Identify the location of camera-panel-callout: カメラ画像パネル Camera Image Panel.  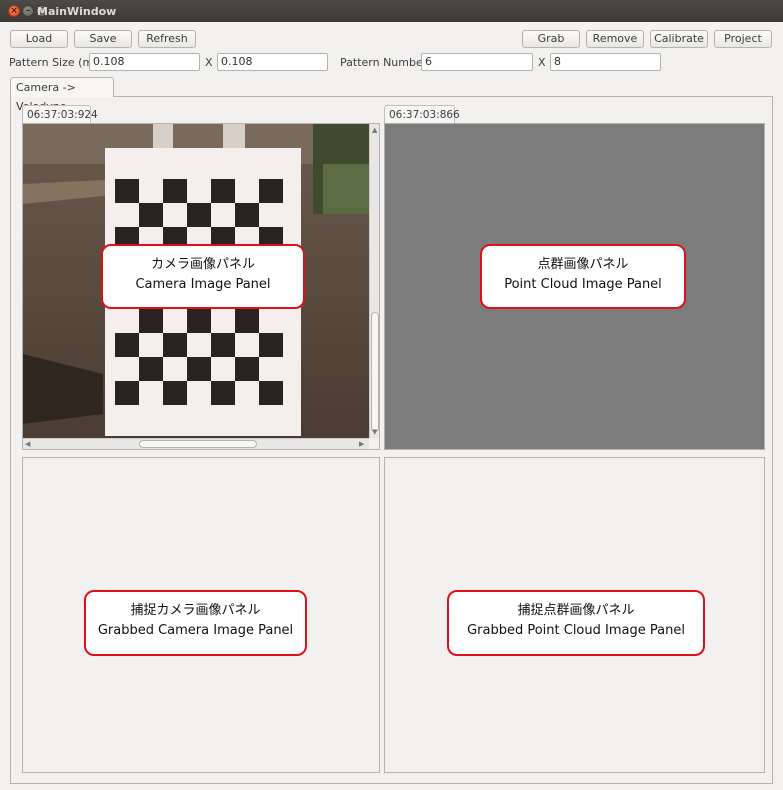
(203, 276).